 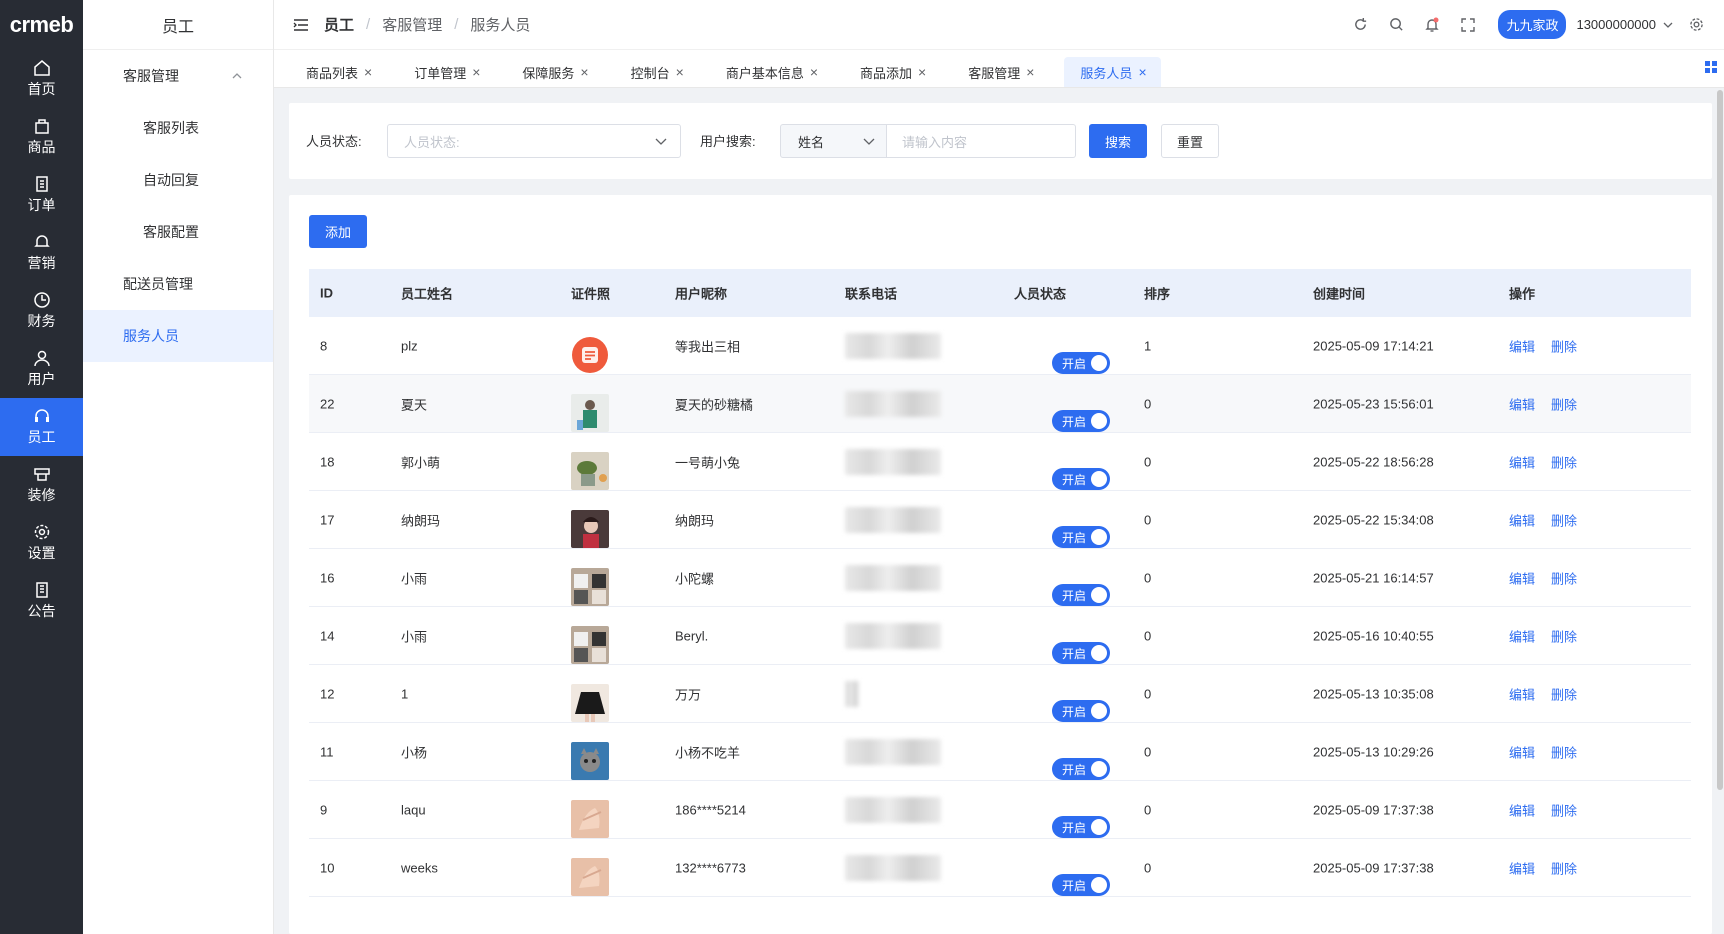 What do you see at coordinates (1532, 24) in the screenshot?
I see `merchant-badge: 九九家政` at bounding box center [1532, 24].